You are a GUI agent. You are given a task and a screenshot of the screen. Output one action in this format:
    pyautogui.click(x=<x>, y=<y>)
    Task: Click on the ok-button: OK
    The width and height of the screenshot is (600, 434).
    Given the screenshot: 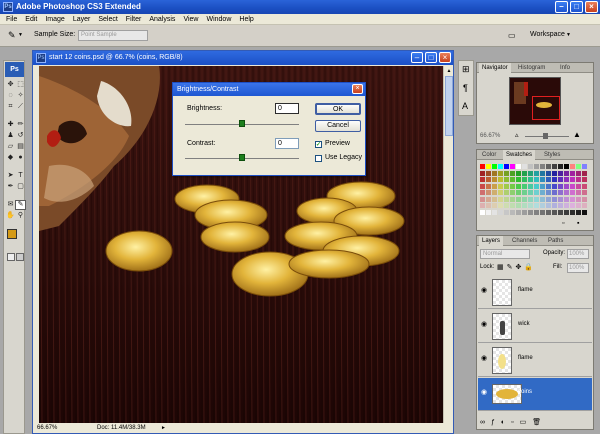 What is the action you would take?
    pyautogui.click(x=338, y=109)
    